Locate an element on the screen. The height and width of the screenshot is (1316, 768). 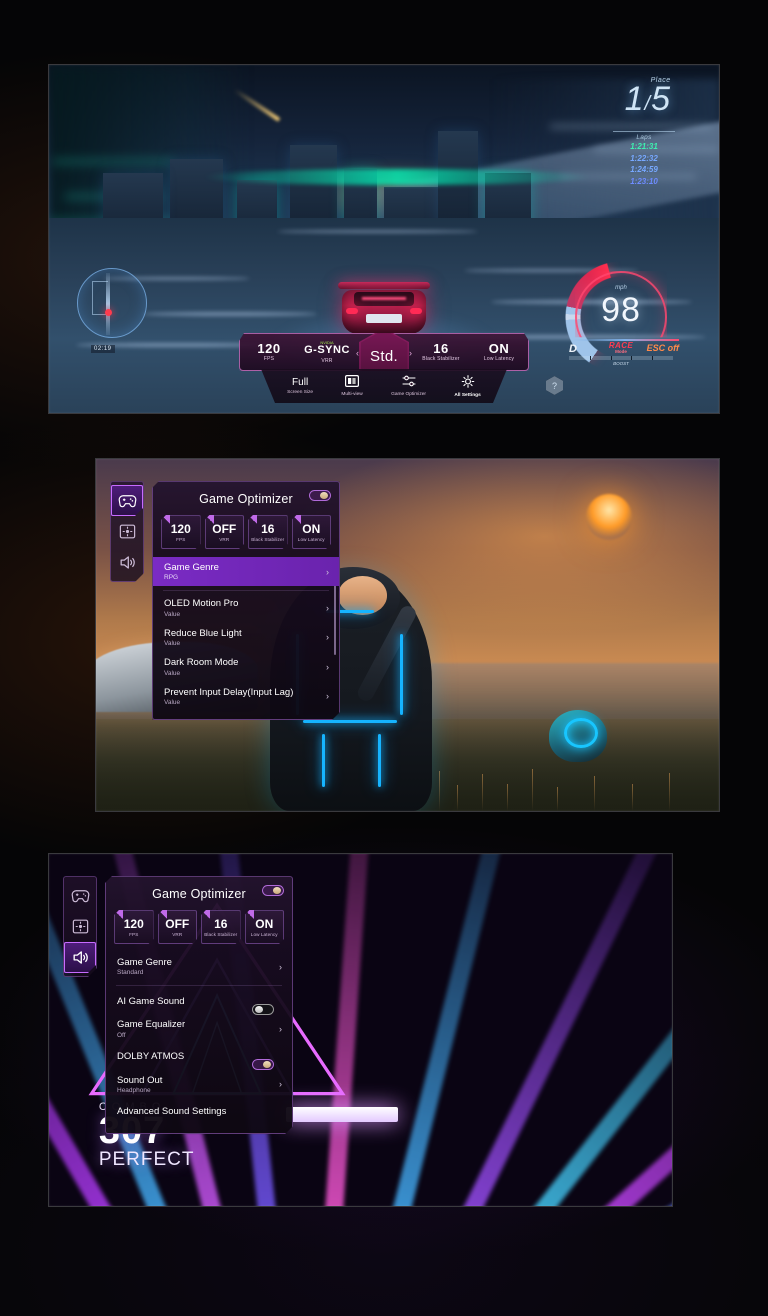
display-icon is located at coordinates (80, 926).